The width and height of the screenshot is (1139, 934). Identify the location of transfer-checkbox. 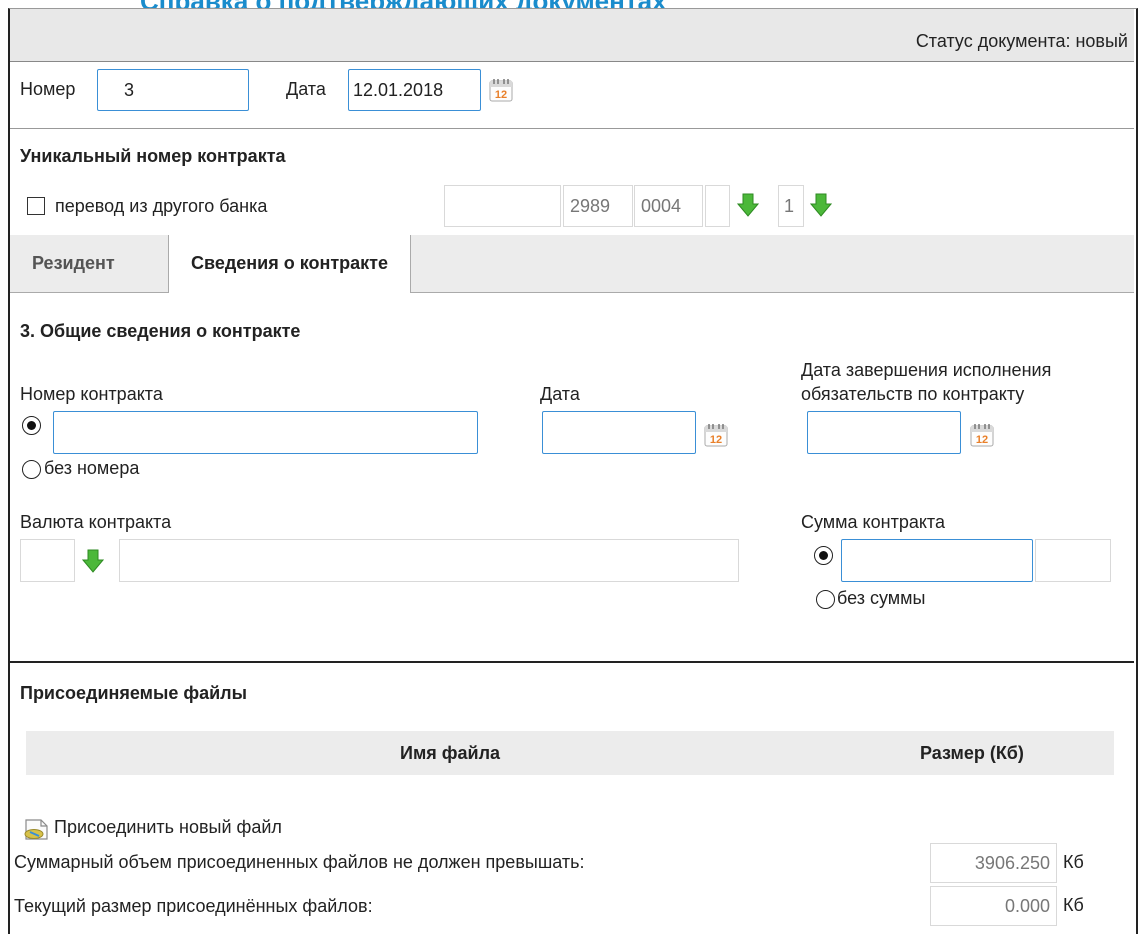
(36, 206).